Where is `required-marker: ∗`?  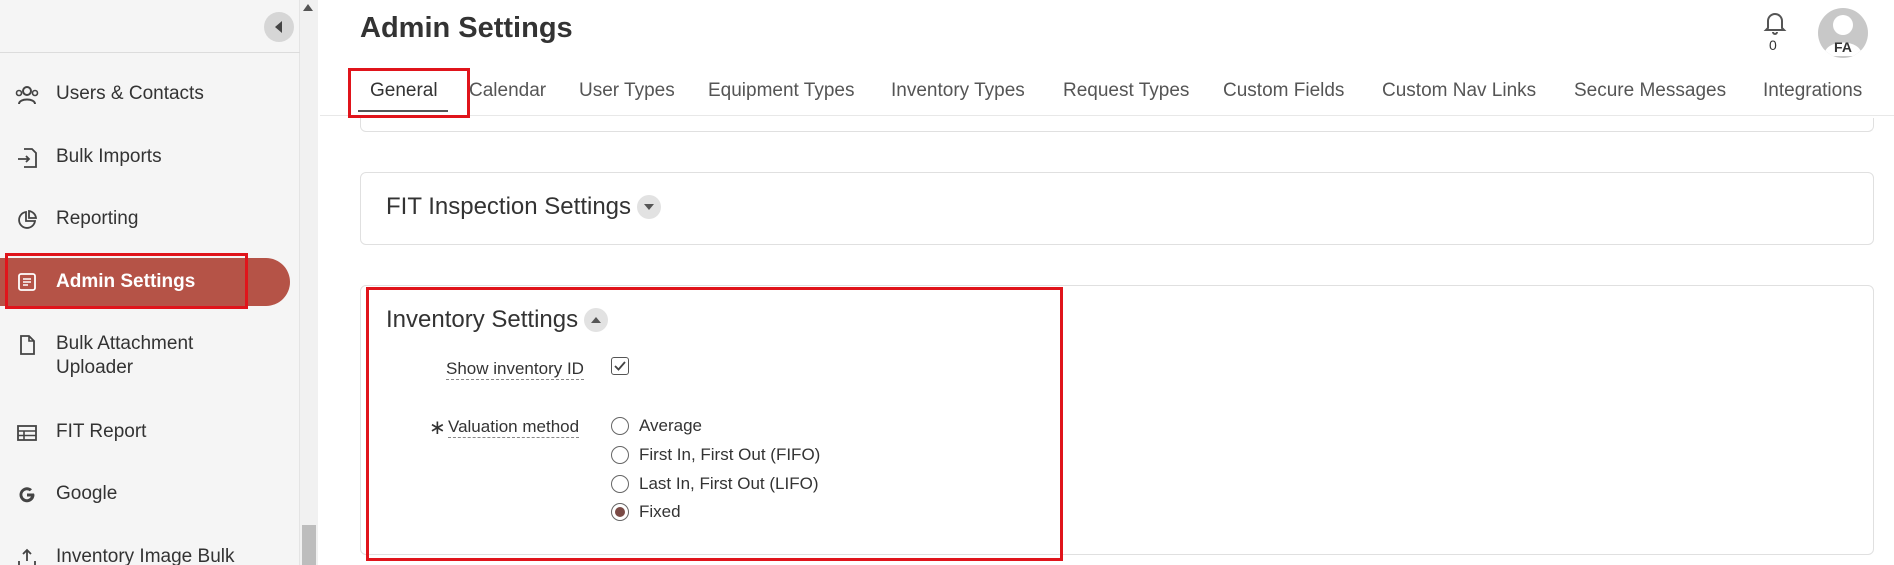 required-marker: ∗ is located at coordinates (437, 428).